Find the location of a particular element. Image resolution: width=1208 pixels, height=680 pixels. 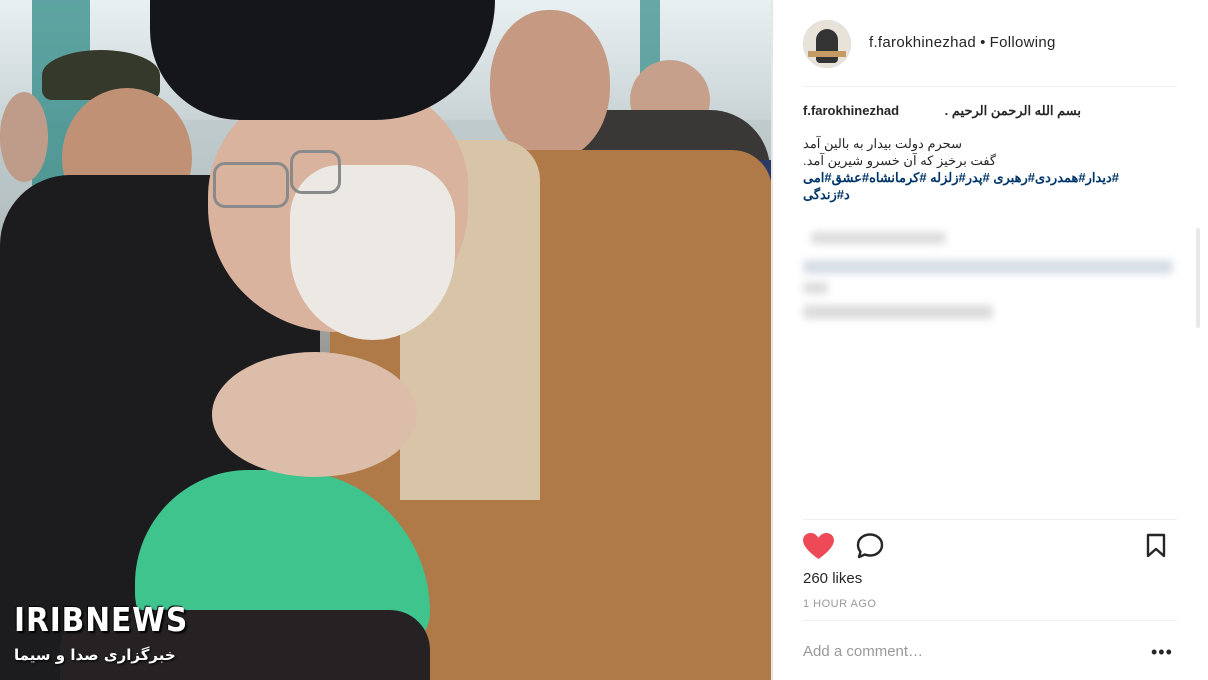

post-header: f.farokhinezhad • Following is located at coordinates (990, 44).